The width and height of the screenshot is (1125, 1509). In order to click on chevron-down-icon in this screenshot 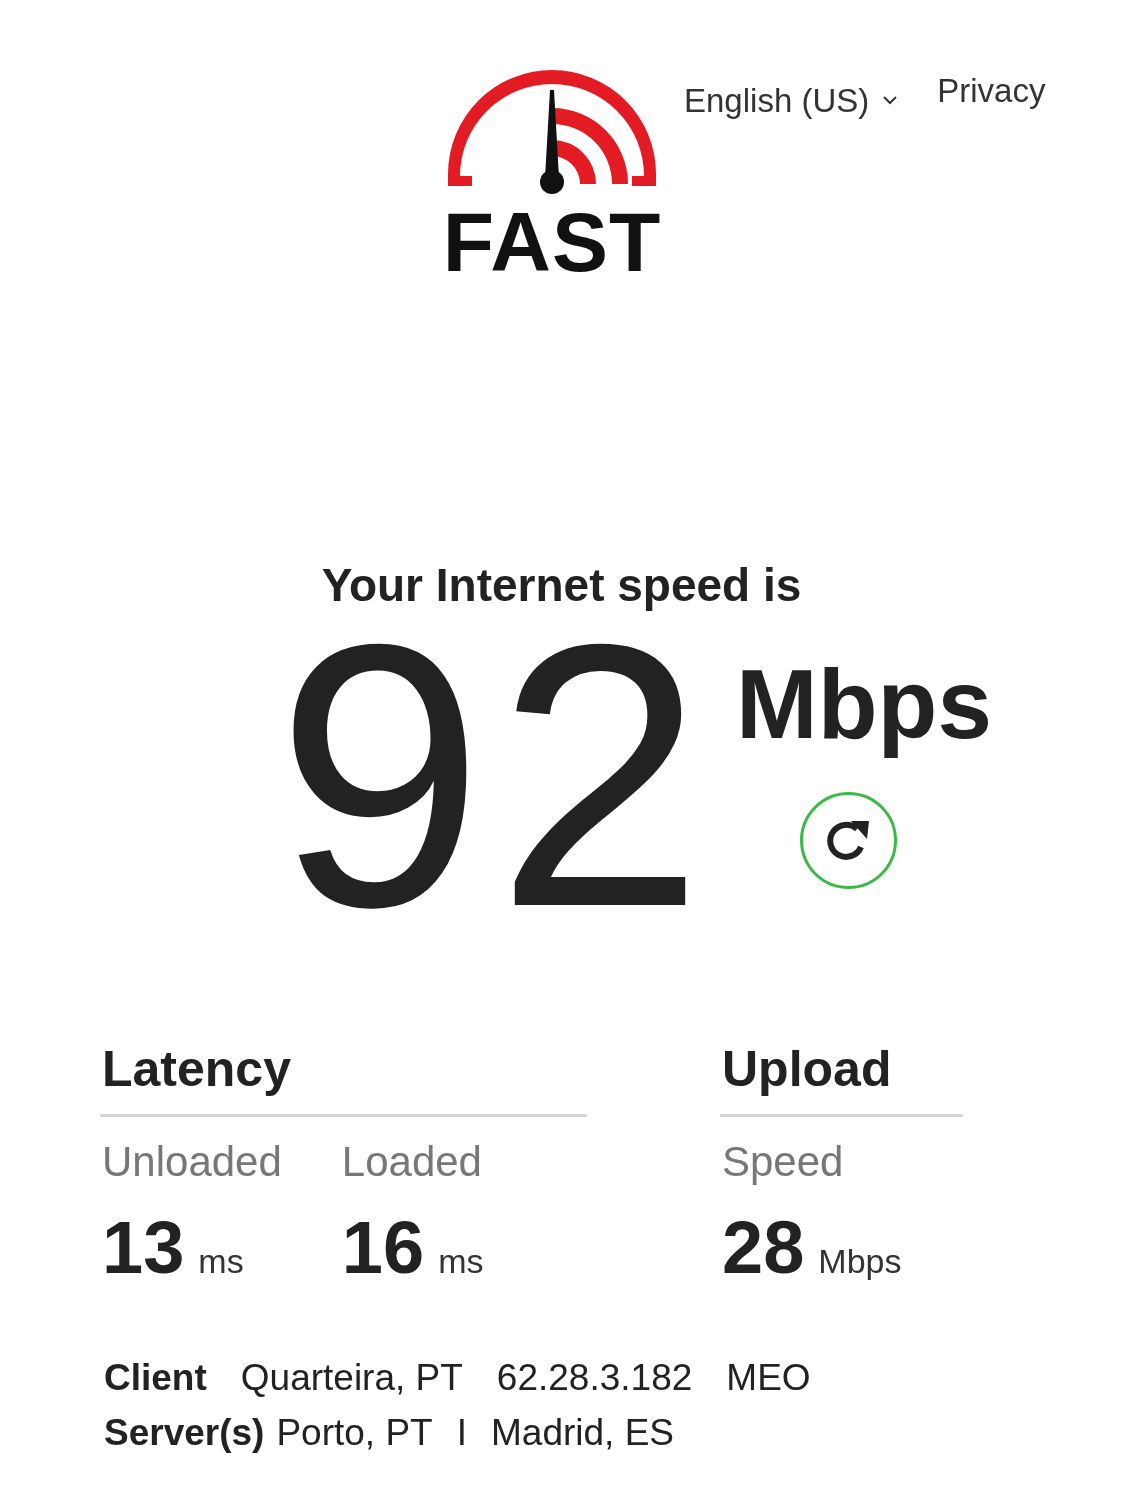, I will do `click(890, 101)`.